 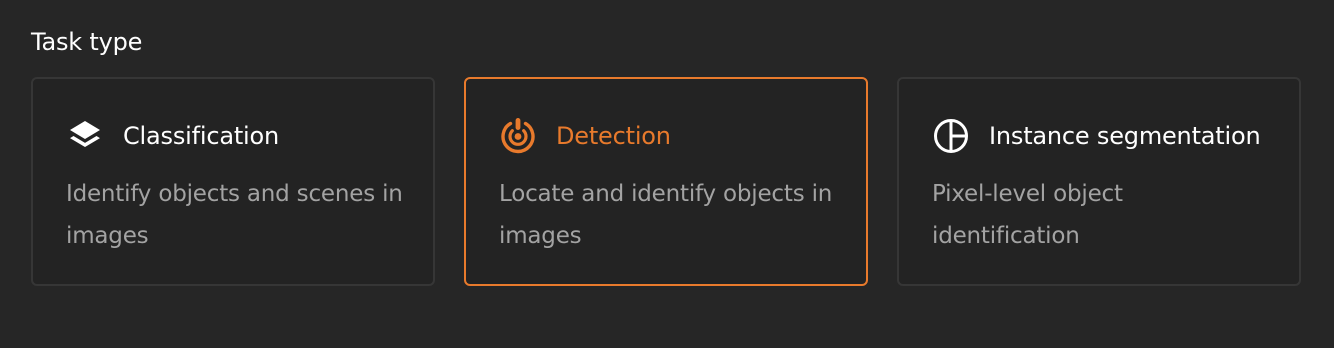 I want to click on card-title: Detection, so click(x=613, y=136).